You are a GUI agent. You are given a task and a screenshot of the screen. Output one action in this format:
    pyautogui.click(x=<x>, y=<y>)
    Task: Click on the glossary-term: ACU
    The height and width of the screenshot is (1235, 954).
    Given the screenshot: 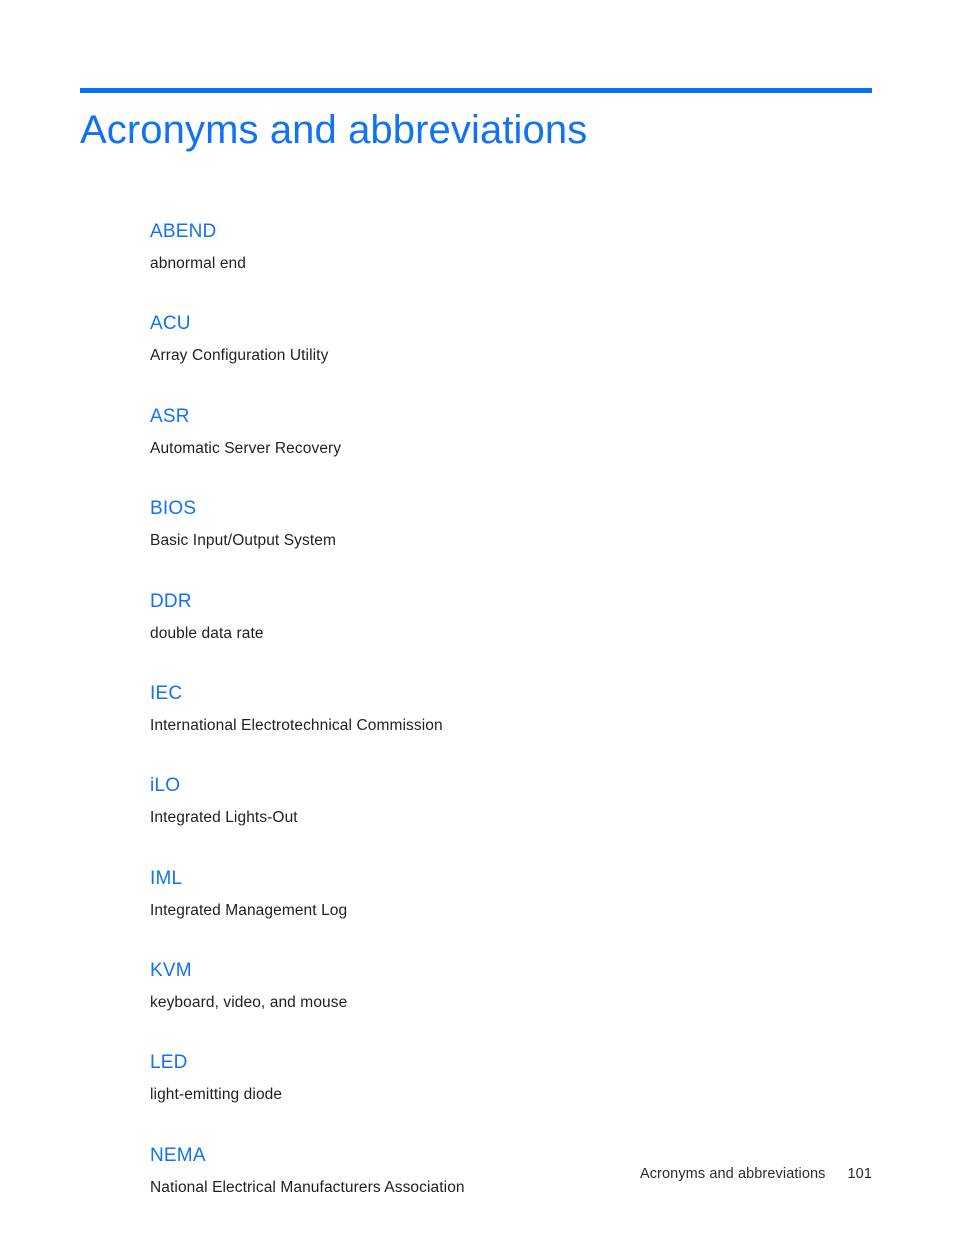 What is the action you would take?
    pyautogui.click(x=170, y=324)
    